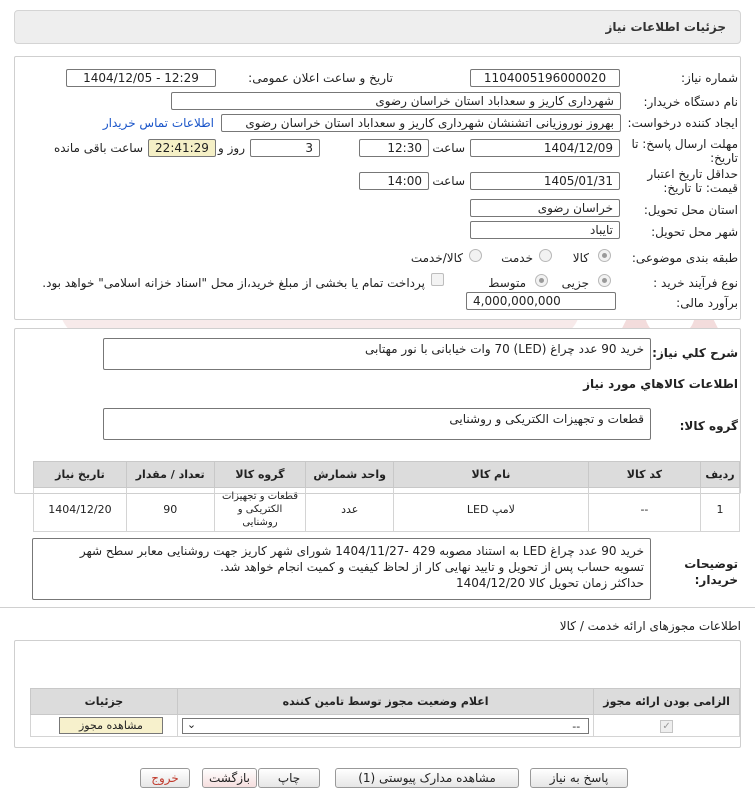  What do you see at coordinates (427, 778) in the screenshot?
I see `attachments-button: مشاهده مدارک پیوستی (1)` at bounding box center [427, 778].